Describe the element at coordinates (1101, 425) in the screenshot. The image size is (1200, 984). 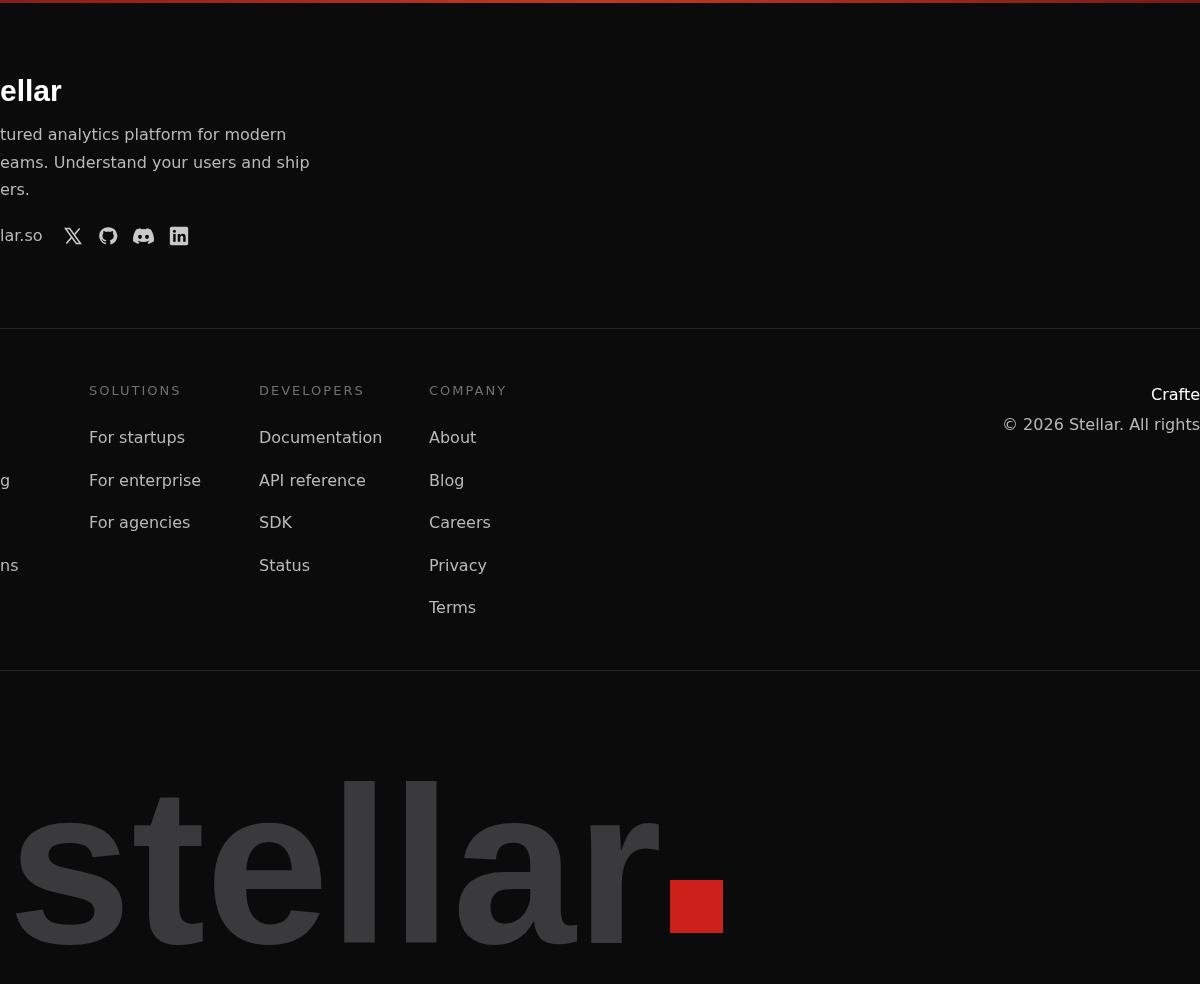
I see `copyright-text: © 2026 Stellar. All rights` at that location.